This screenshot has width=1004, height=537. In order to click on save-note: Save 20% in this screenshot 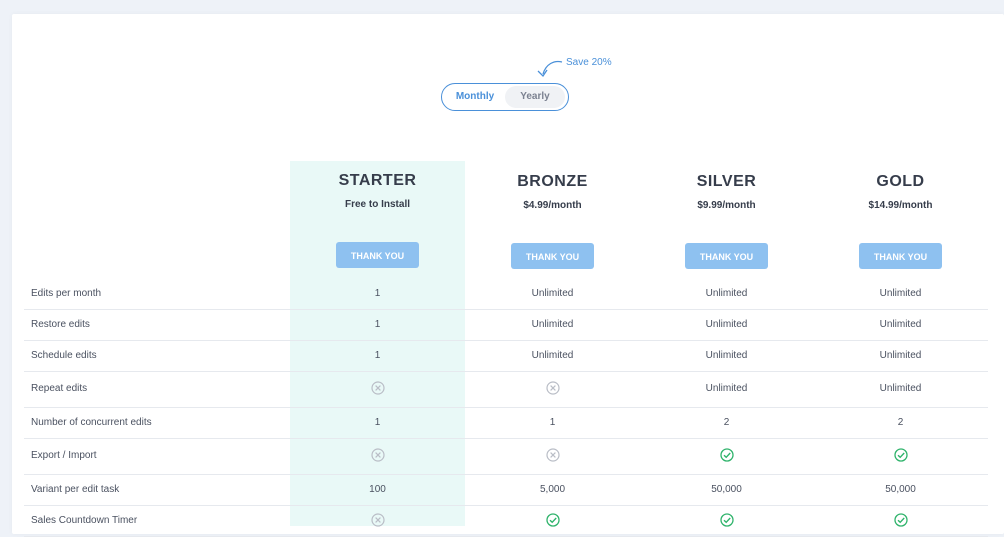, I will do `click(589, 62)`.